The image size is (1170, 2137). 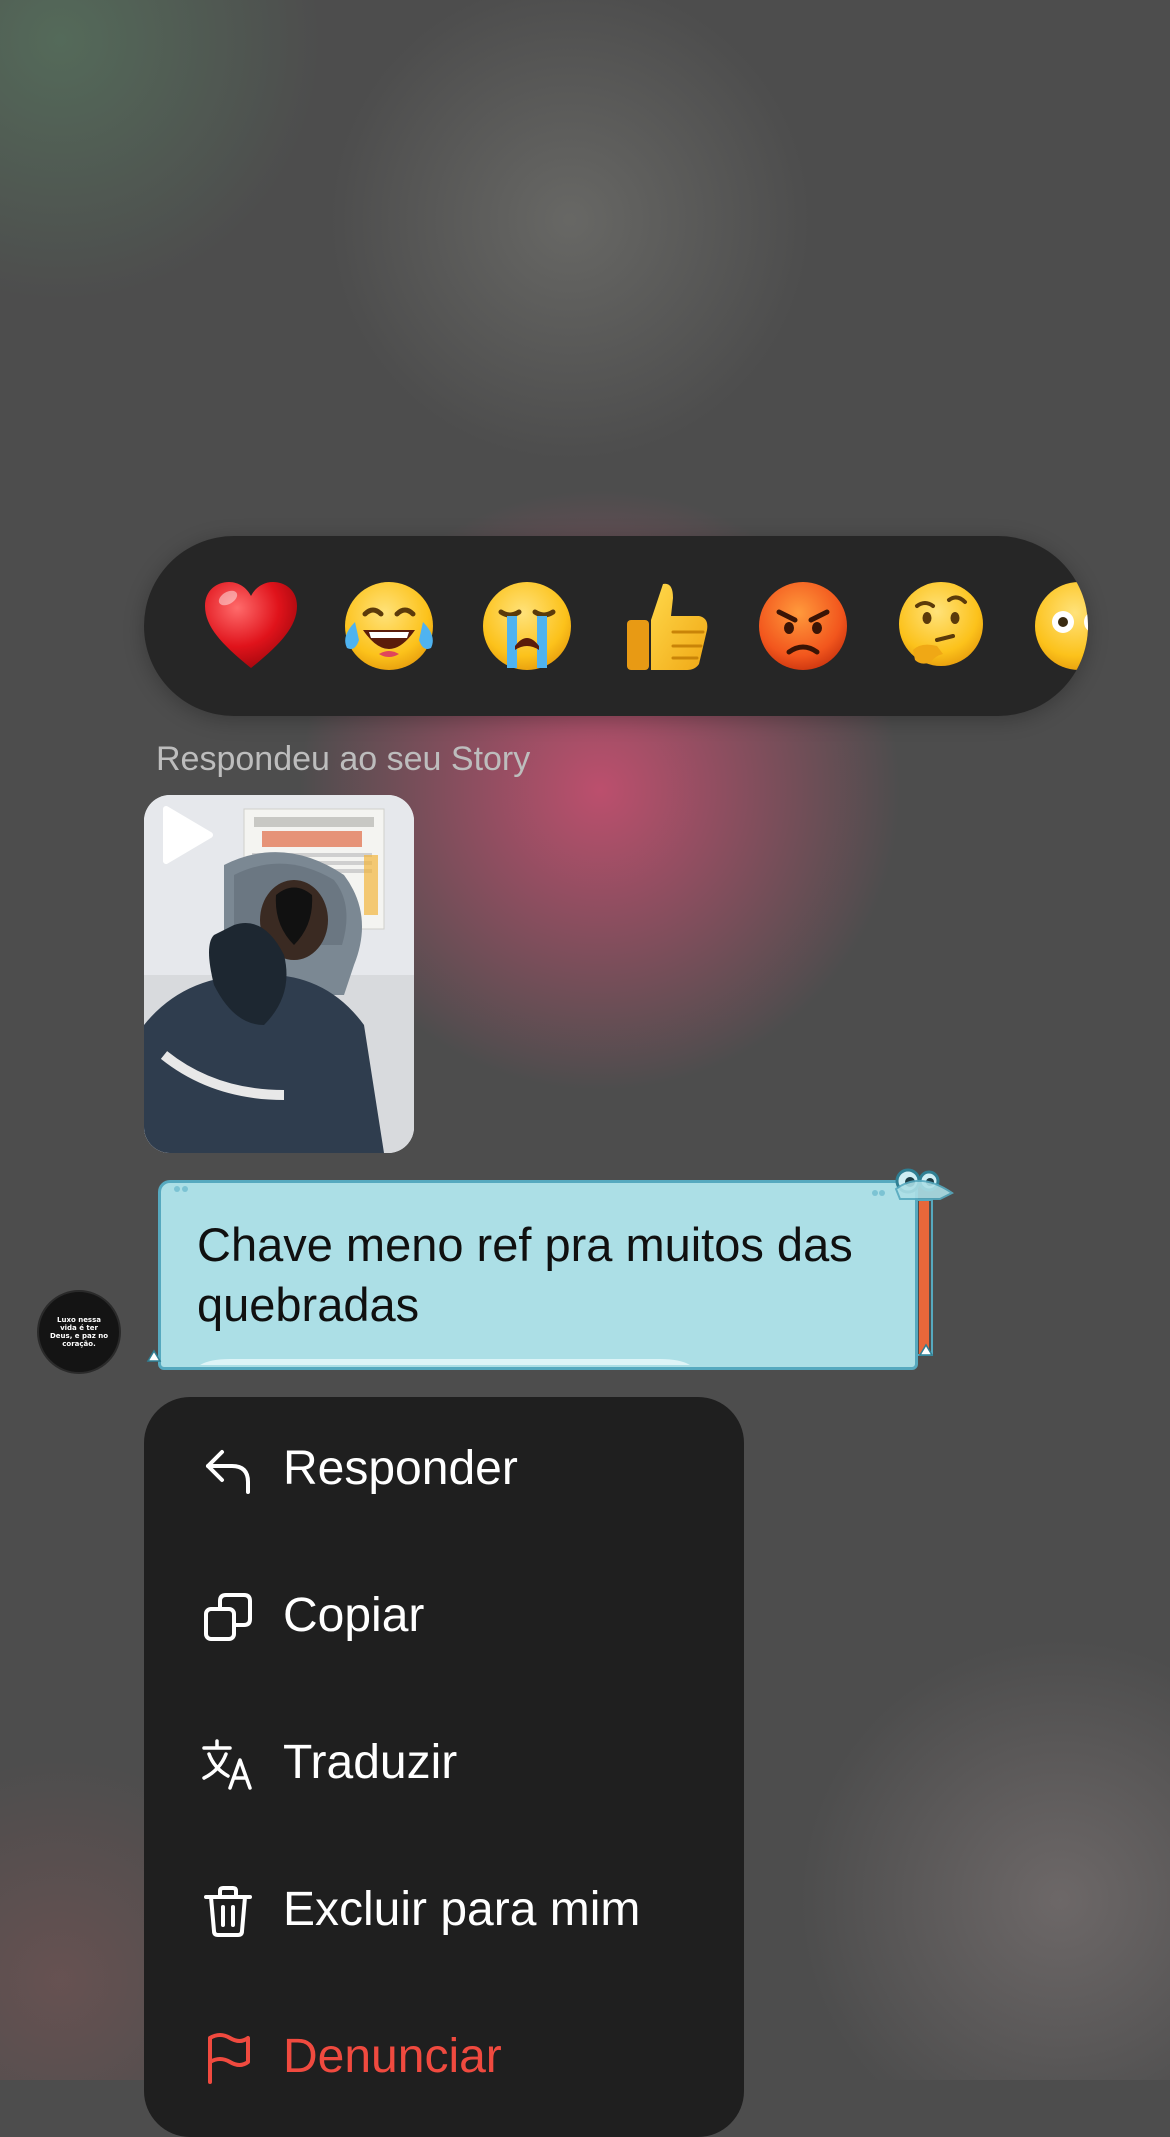 I want to click on menu-item-label: Denunciar, so click(x=392, y=2056).